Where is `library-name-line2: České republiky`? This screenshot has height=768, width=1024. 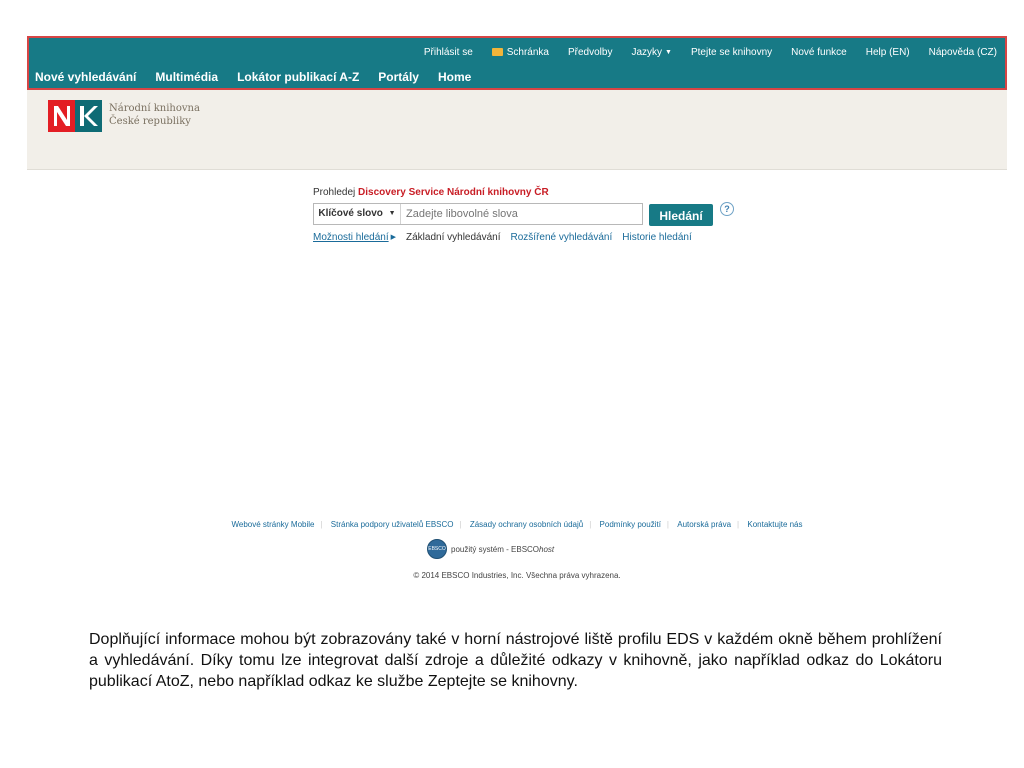 library-name-line2: České republiky is located at coordinates (150, 121).